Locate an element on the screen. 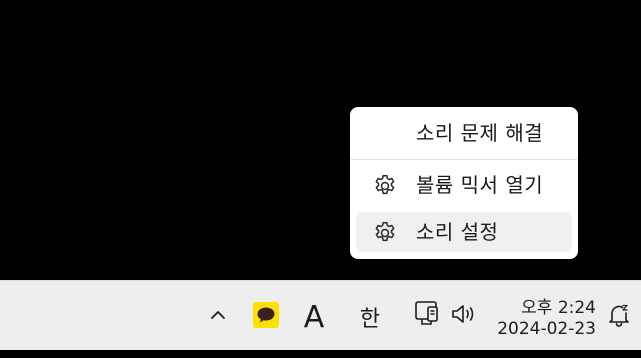 This screenshot has width=641, height=358. kakaotalk-icon is located at coordinates (266, 317).